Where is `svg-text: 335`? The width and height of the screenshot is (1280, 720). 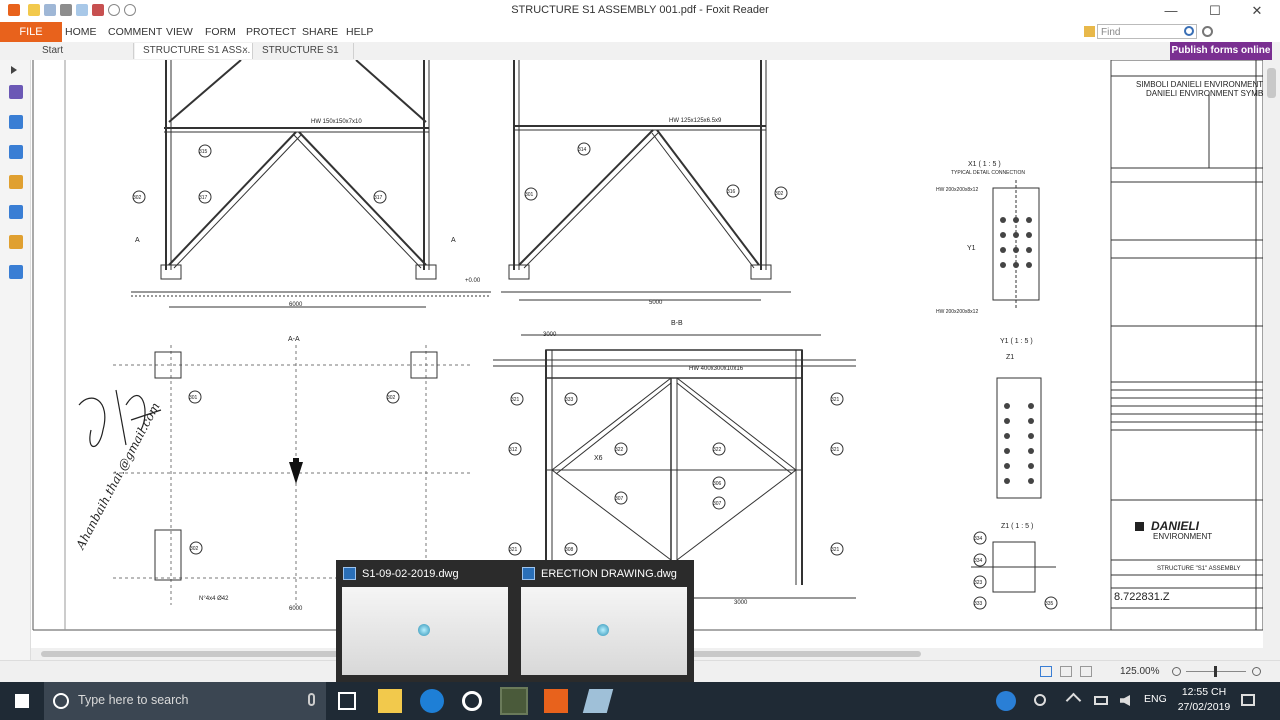 svg-text: 335 is located at coordinates (1049, 604).